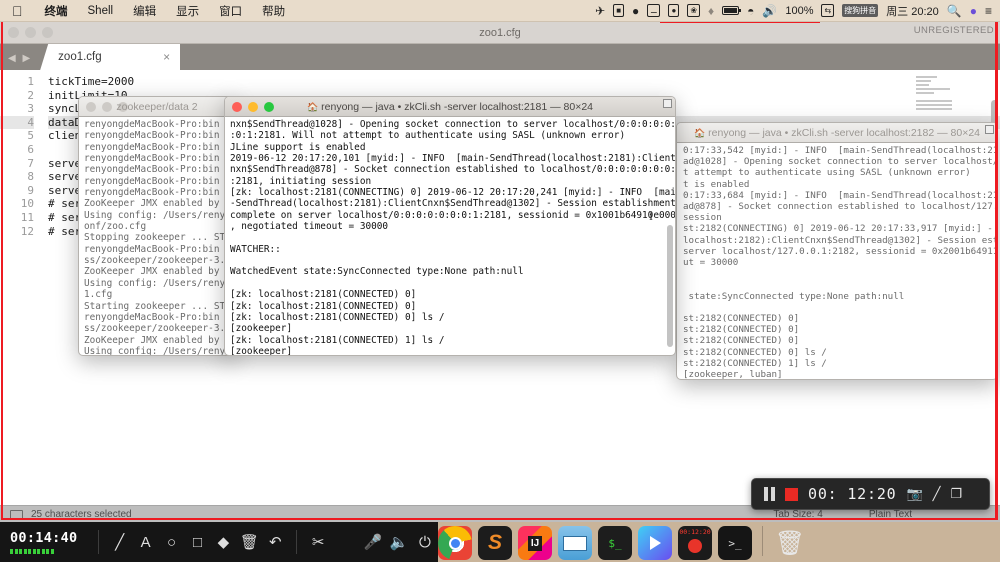 This screenshot has height=562, width=1000. I want to click on pause-icon, so click(769, 494).